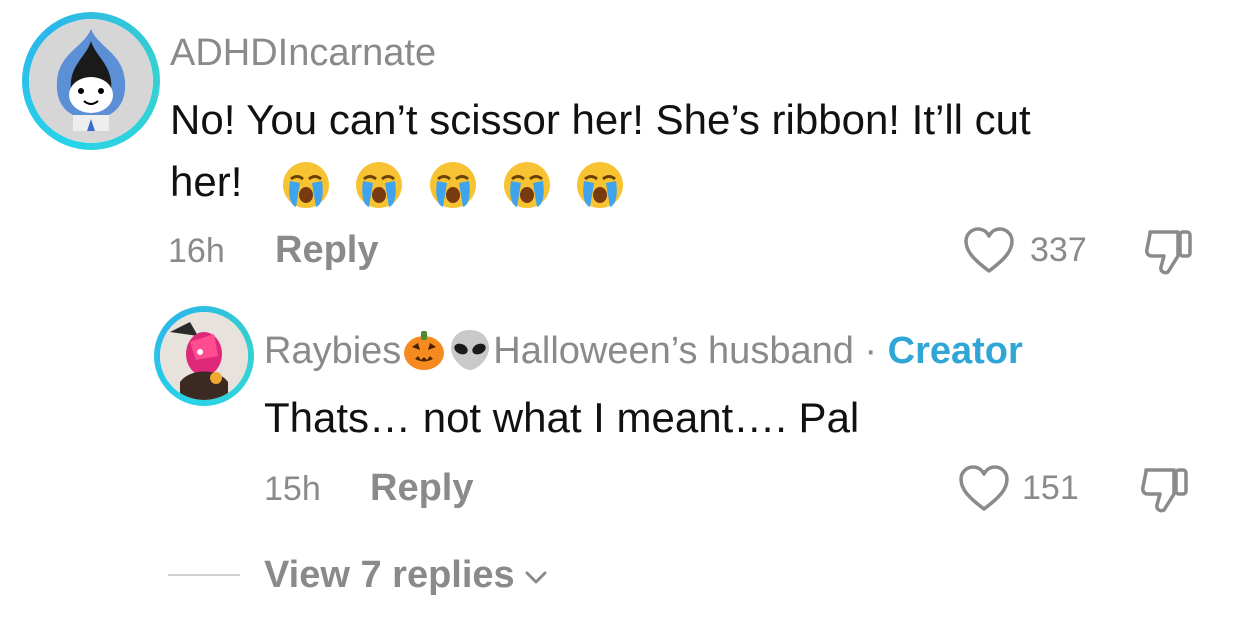  I want to click on comment-username: ADHDIncarnate, so click(303, 53).